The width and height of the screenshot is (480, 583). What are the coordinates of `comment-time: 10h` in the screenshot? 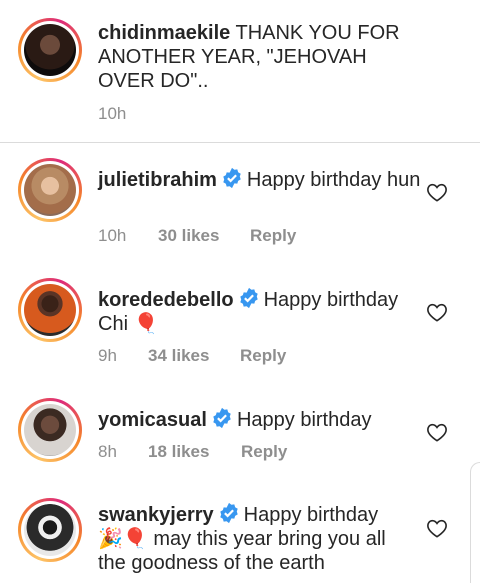 It's located at (112, 235).